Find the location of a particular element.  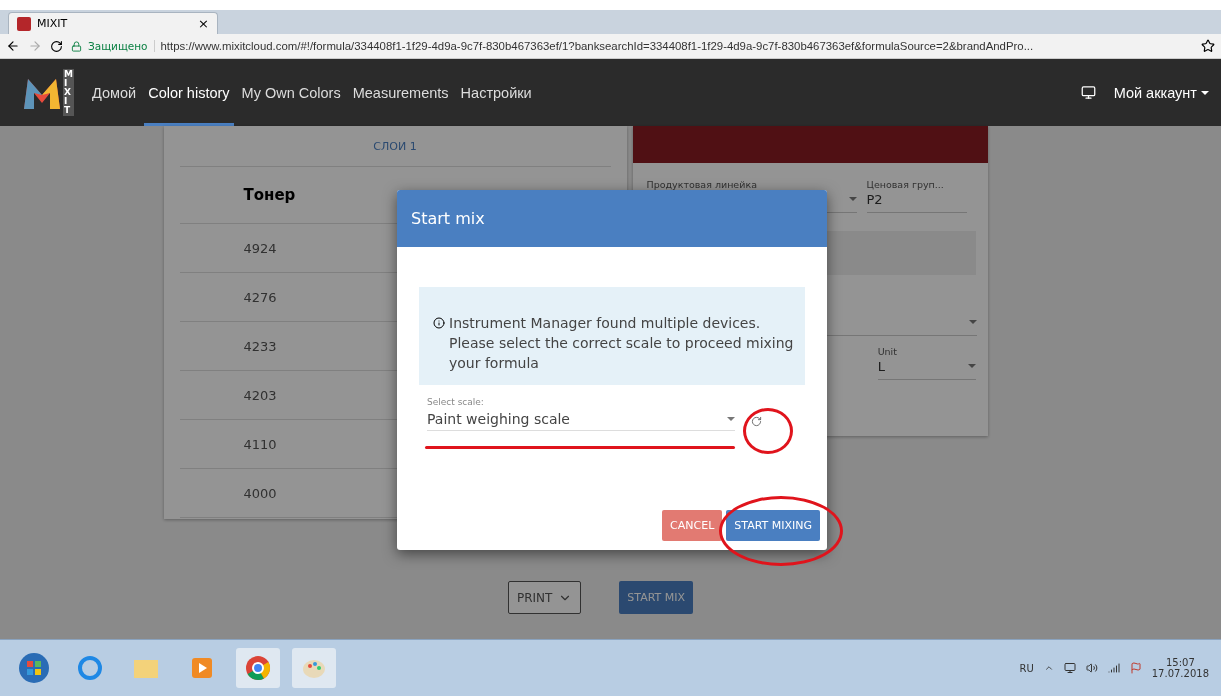

table-cell: 4276 is located at coordinates (260, 297).